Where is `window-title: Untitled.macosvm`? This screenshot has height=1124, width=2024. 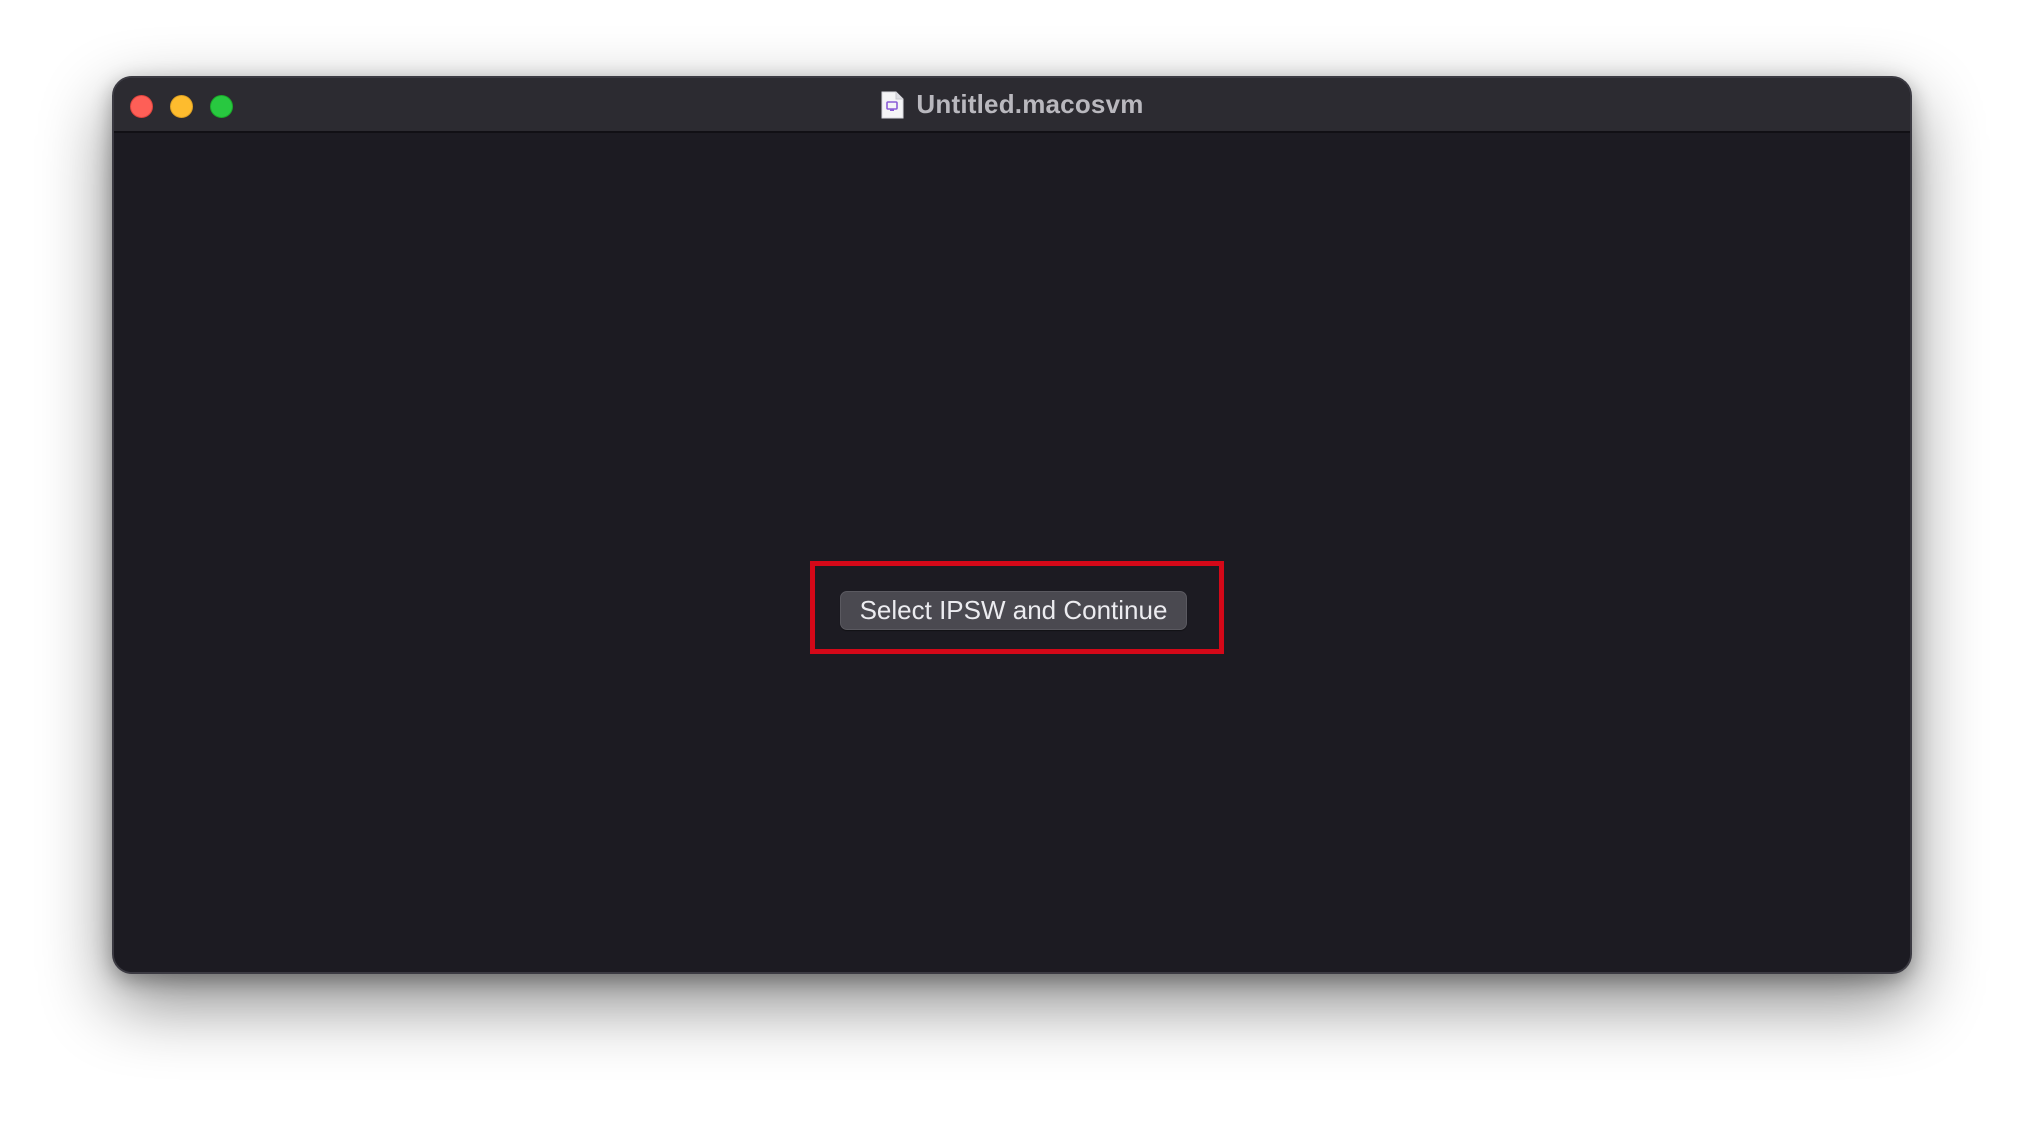
window-title: Untitled.macosvm is located at coordinates (1030, 104).